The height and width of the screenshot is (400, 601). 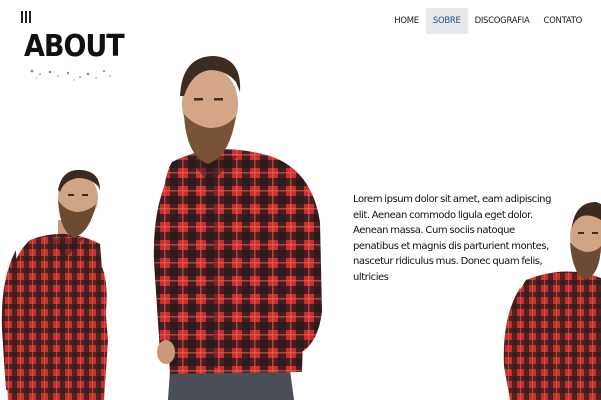 I want to click on site-logo: ABOUT, so click(x=71, y=44).